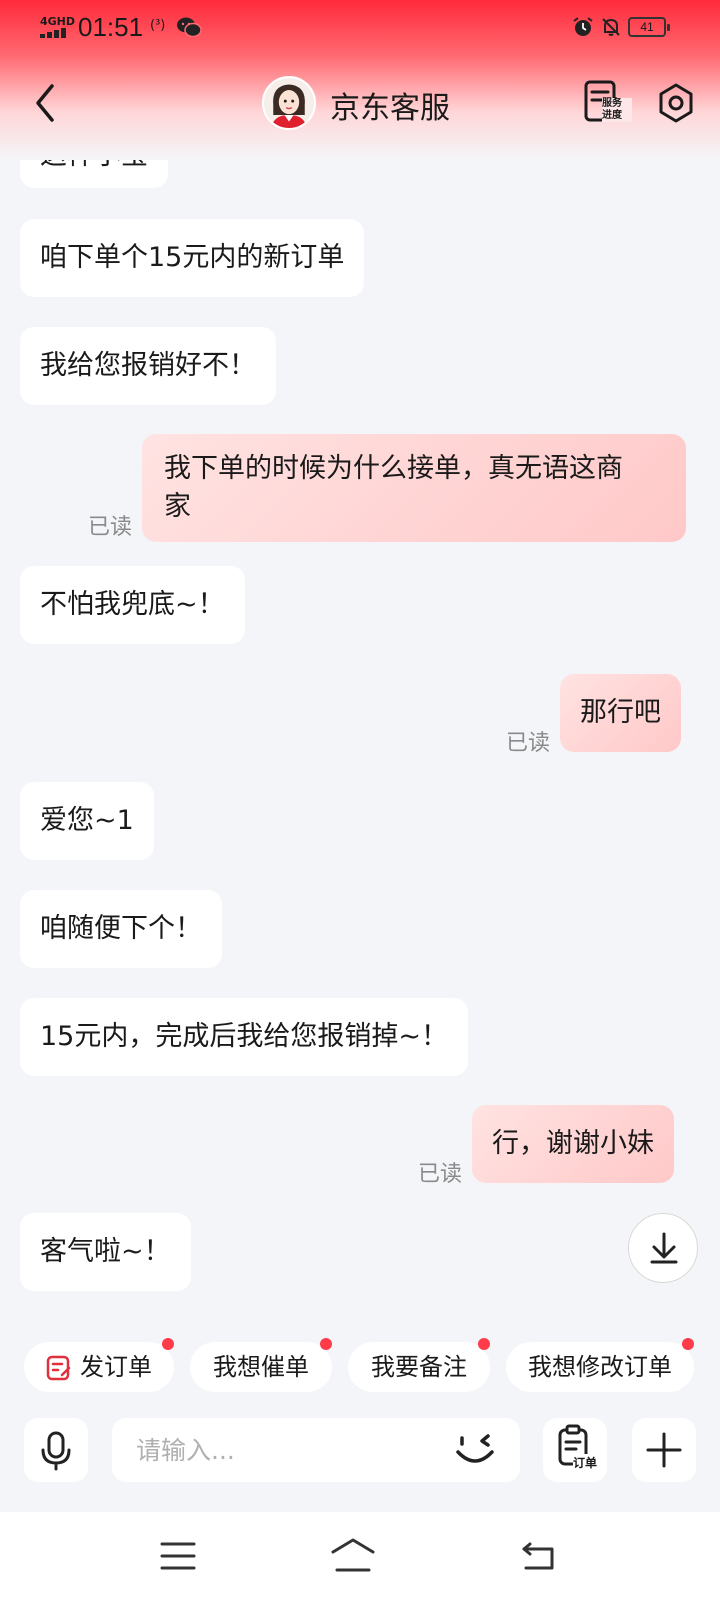 The width and height of the screenshot is (720, 1600). I want to click on microphone-icon, so click(56, 1451).